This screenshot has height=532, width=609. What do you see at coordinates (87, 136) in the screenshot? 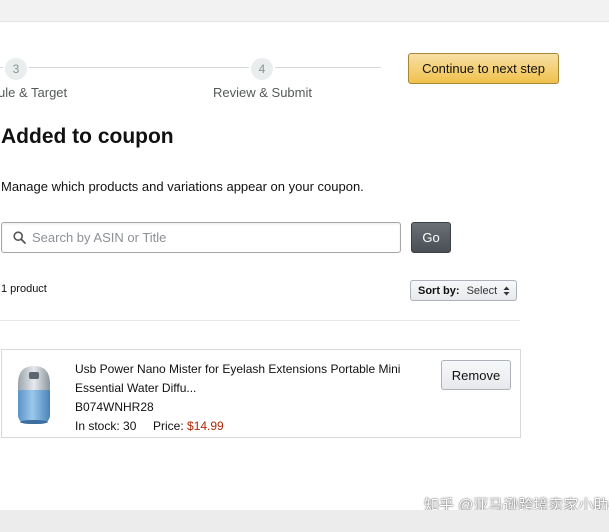
I see `page-title: Added to coupon` at bounding box center [87, 136].